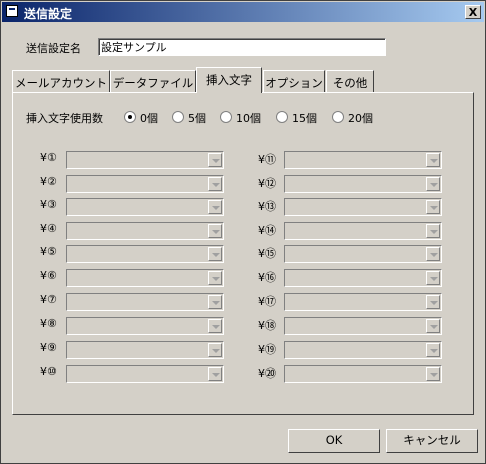  What do you see at coordinates (145, 184) in the screenshot?
I see `slot-2-combo` at bounding box center [145, 184].